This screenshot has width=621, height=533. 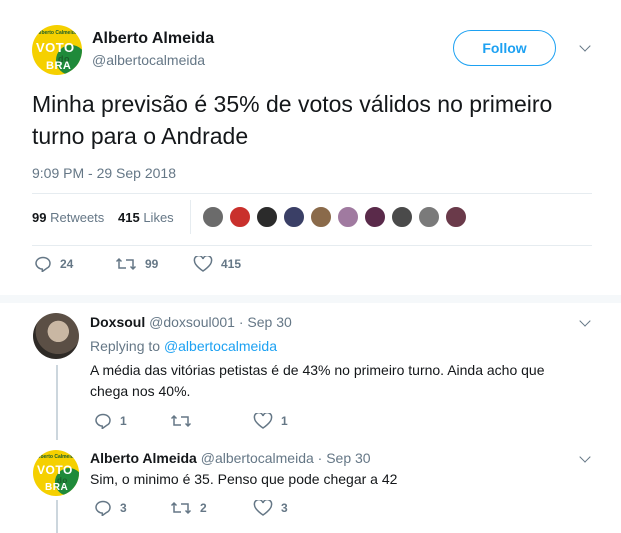 I want to click on like-action: 3, so click(x=270, y=508).